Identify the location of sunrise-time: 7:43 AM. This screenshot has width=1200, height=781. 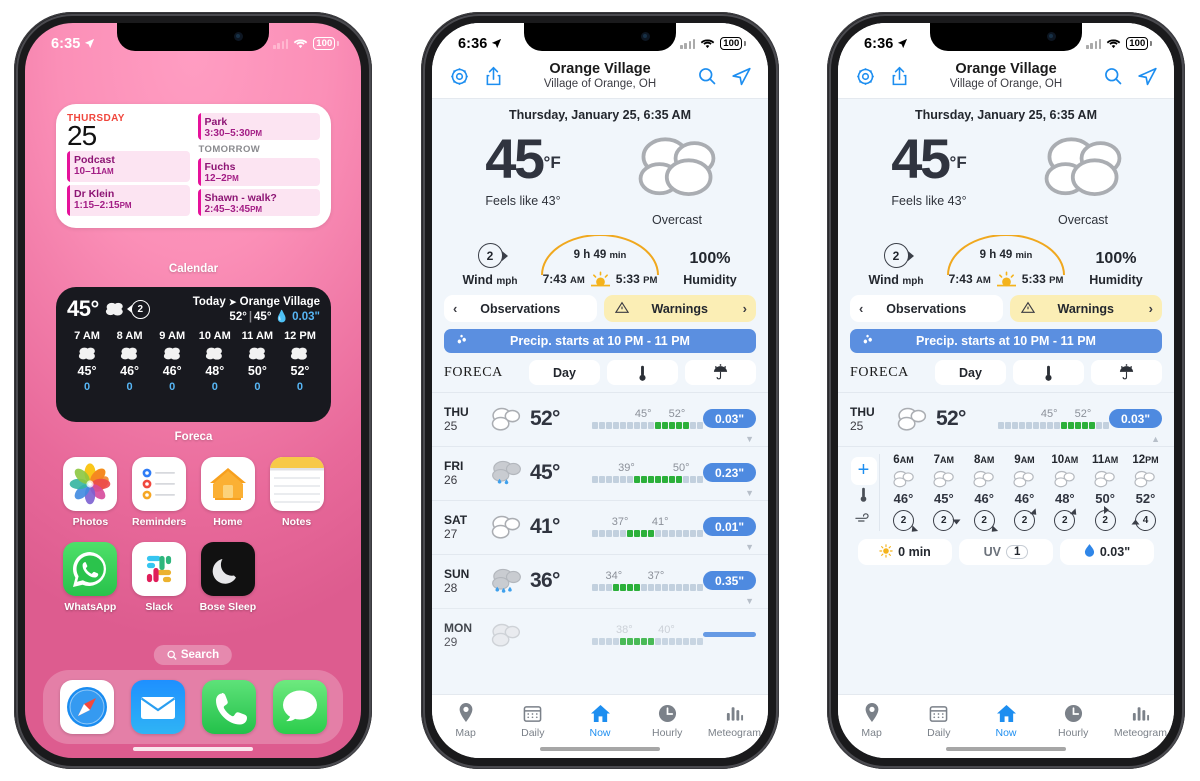
(563, 279).